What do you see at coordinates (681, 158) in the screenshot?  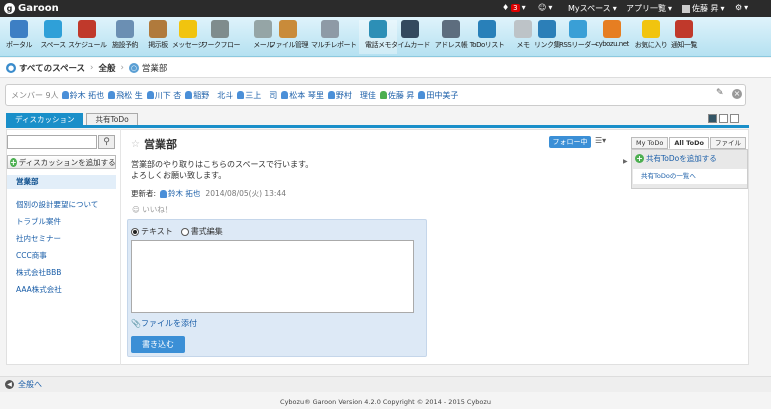 I see `add-shared-todo-label: 共有ToDoを追加する` at bounding box center [681, 158].